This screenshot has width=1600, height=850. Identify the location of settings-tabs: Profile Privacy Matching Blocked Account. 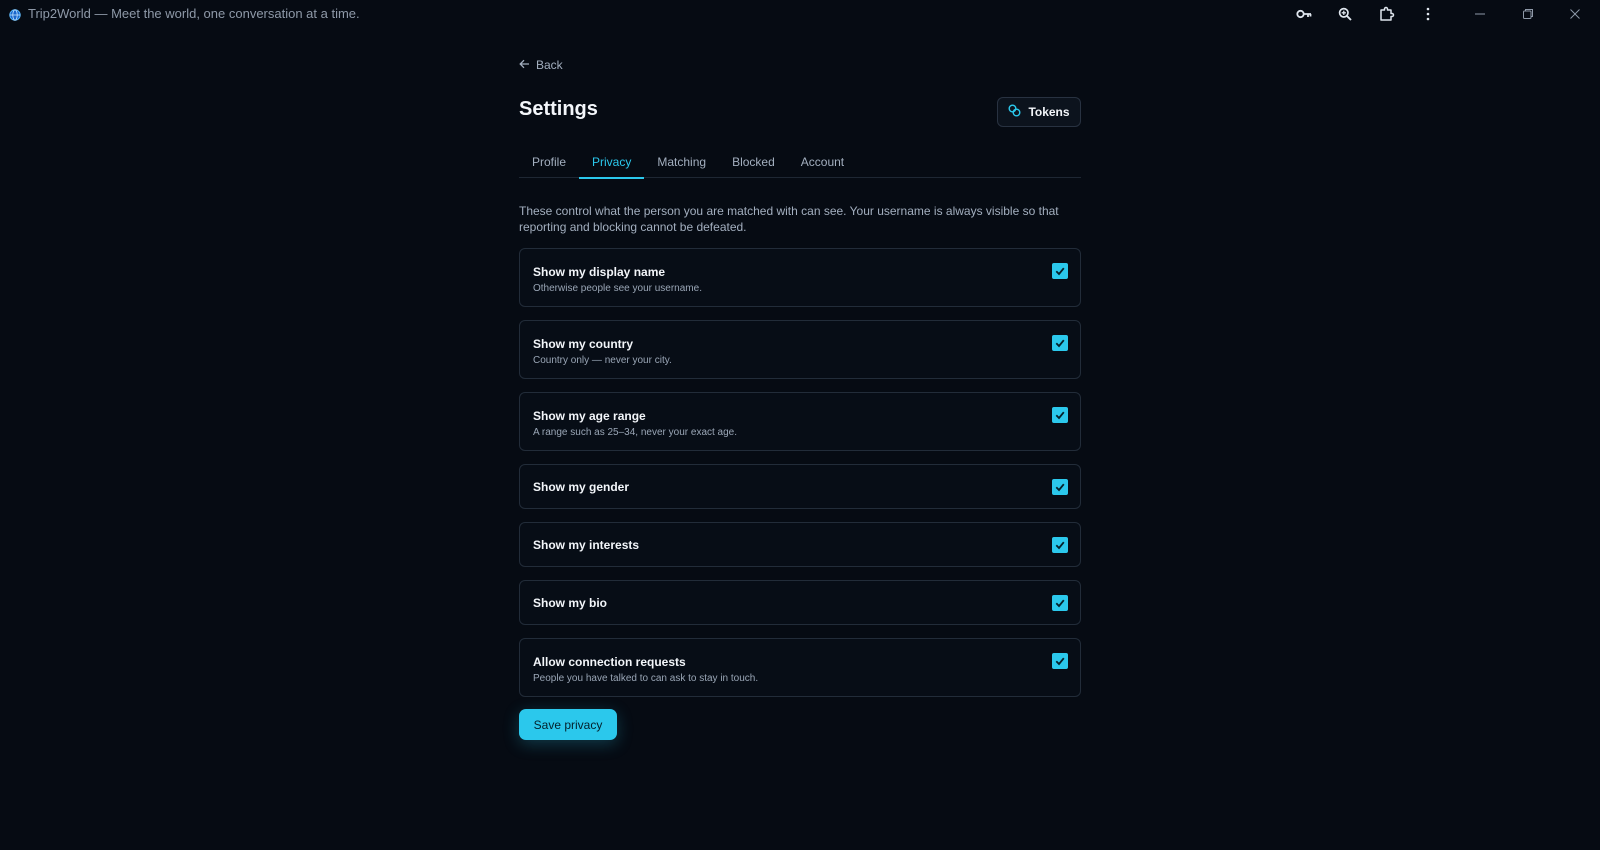
(800, 162).